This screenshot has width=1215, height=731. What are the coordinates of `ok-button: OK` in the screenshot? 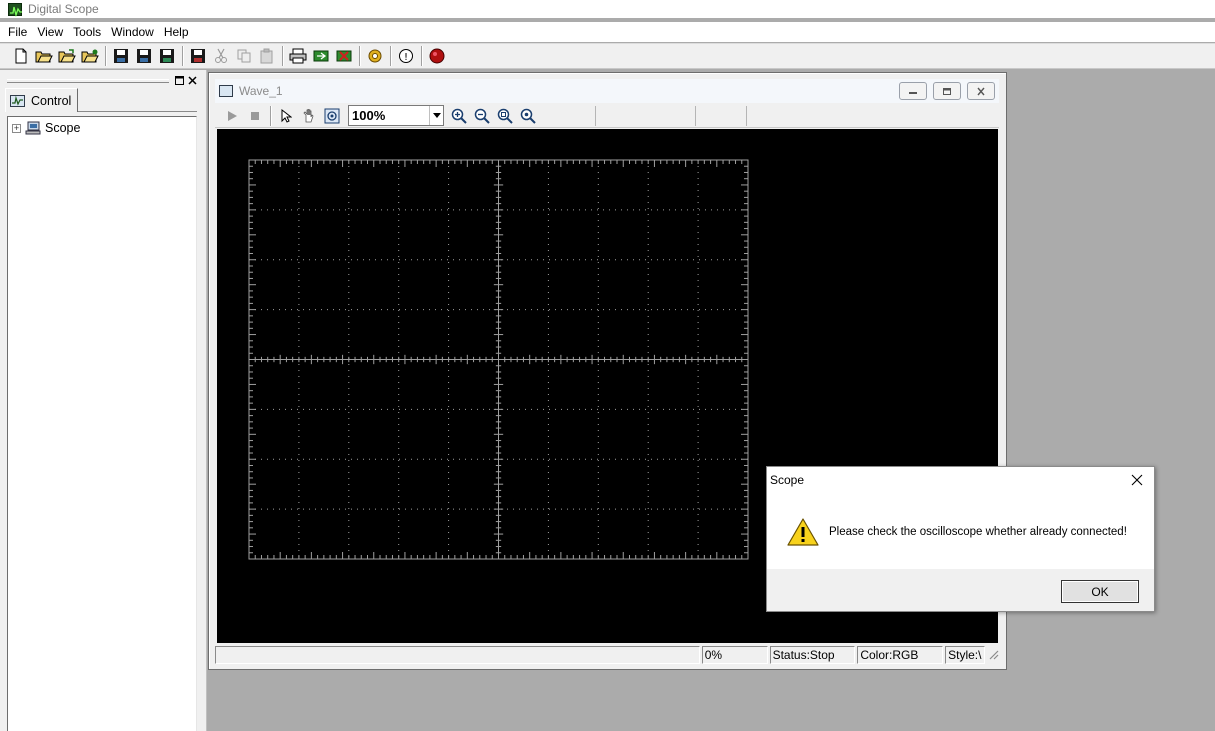 It's located at (1100, 591).